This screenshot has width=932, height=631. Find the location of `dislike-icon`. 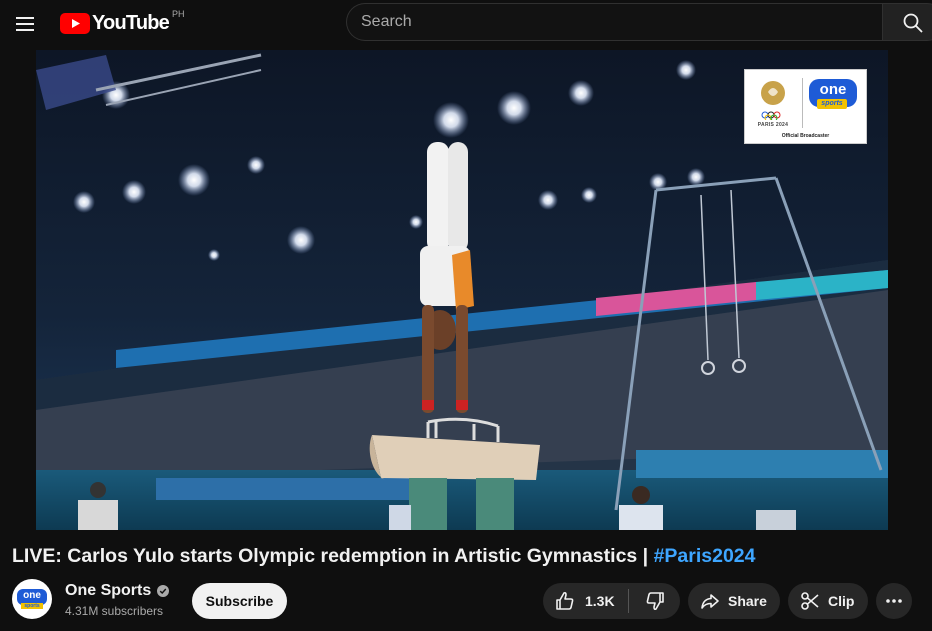

dislike-icon is located at coordinates (655, 601).